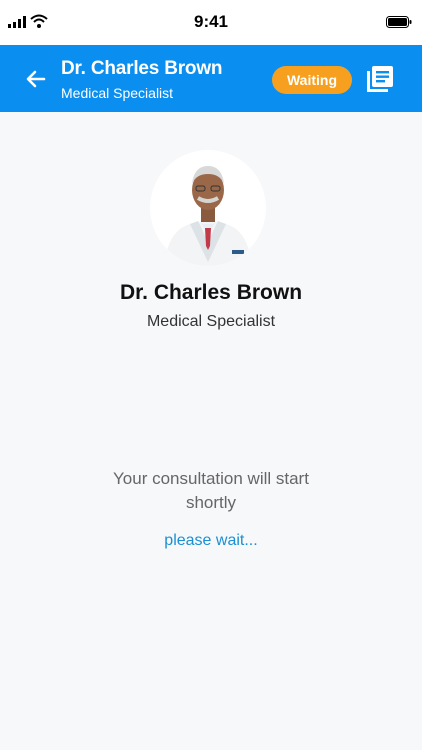 The height and width of the screenshot is (750, 422). Describe the element at coordinates (211, 292) in the screenshot. I see `doctor-name: Dr. Charles Brown` at that location.